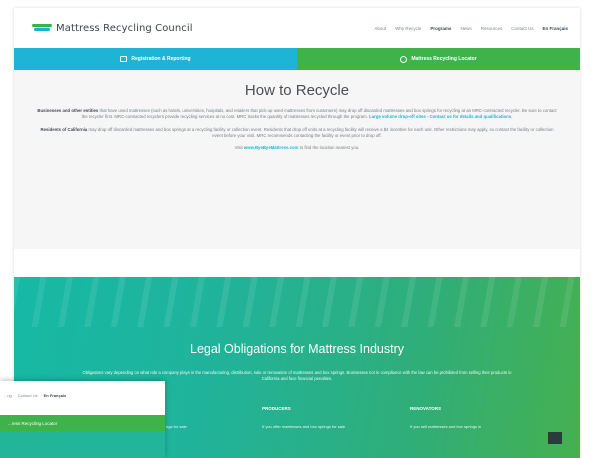 This screenshot has width=594, height=458. What do you see at coordinates (329, 148) in the screenshot?
I see `visit-post: to find the location nearest you.` at bounding box center [329, 148].